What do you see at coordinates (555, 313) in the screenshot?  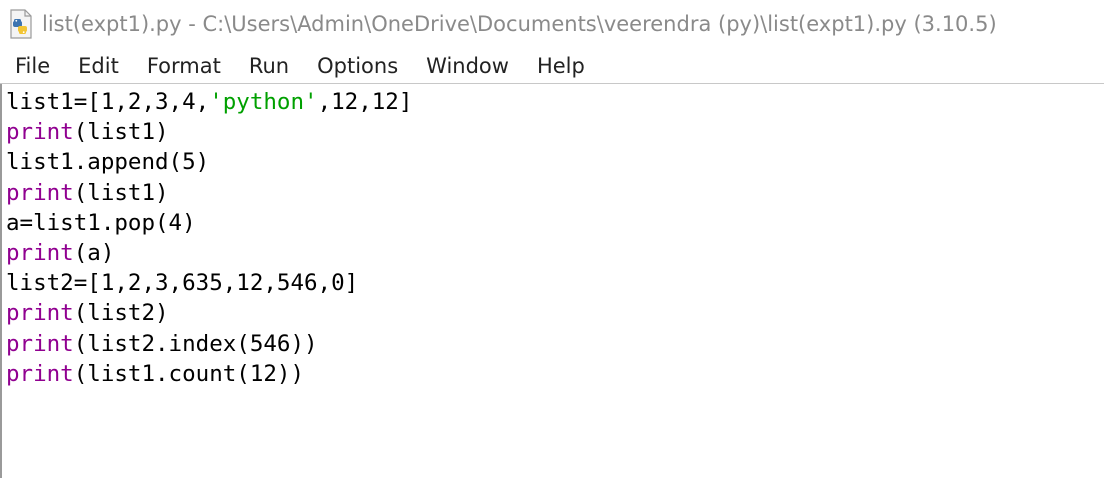 I see `code-line-8: print(list2)` at bounding box center [555, 313].